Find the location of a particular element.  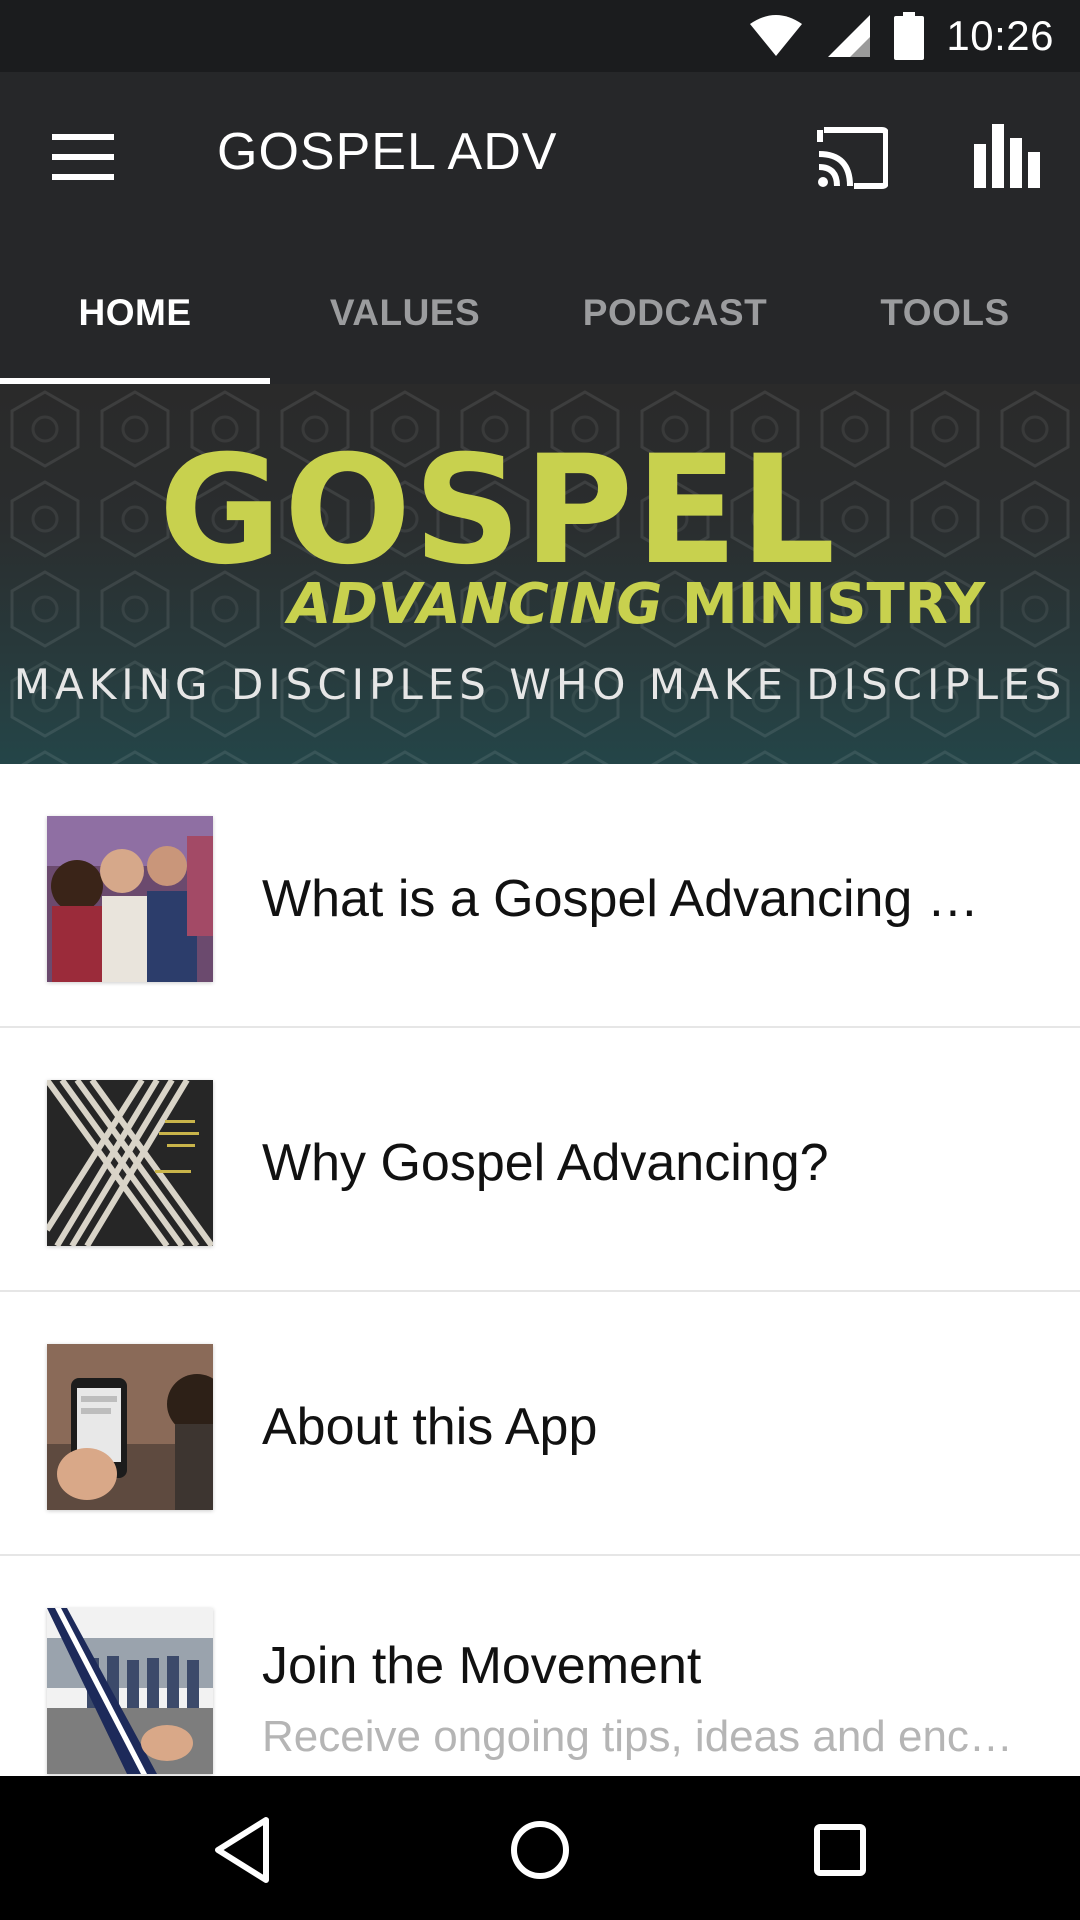

battery-icon is located at coordinates (909, 36).